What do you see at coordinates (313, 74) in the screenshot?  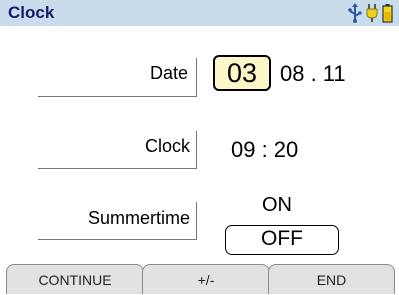 I see `month-year-value: 08 . 11` at bounding box center [313, 74].